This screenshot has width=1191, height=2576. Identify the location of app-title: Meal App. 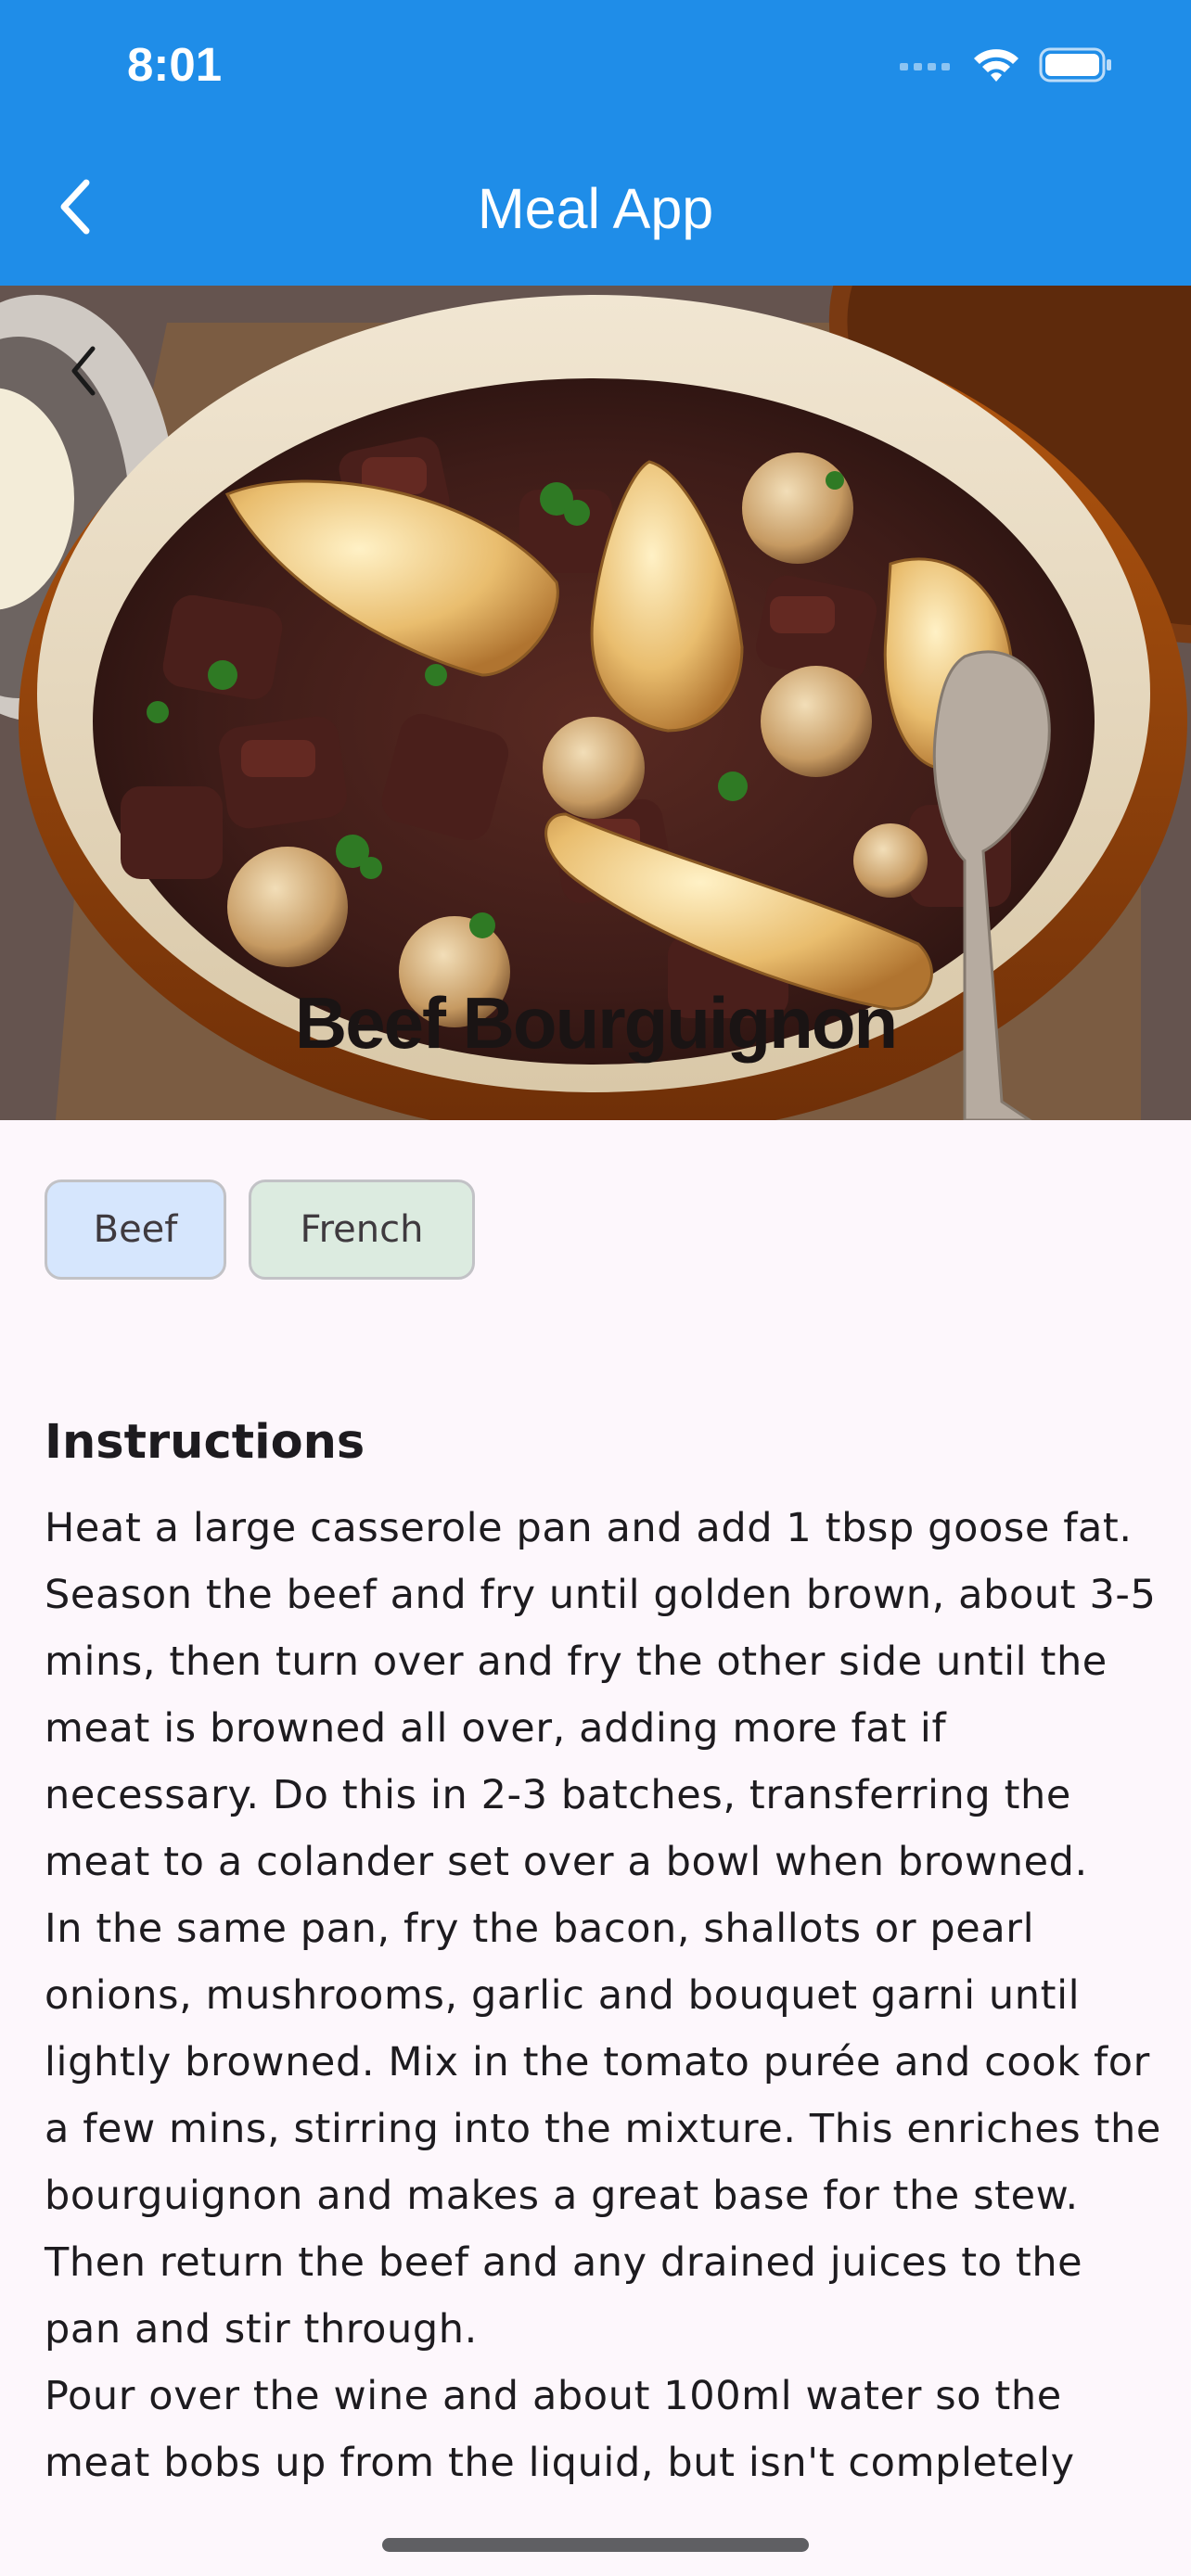
(595, 208).